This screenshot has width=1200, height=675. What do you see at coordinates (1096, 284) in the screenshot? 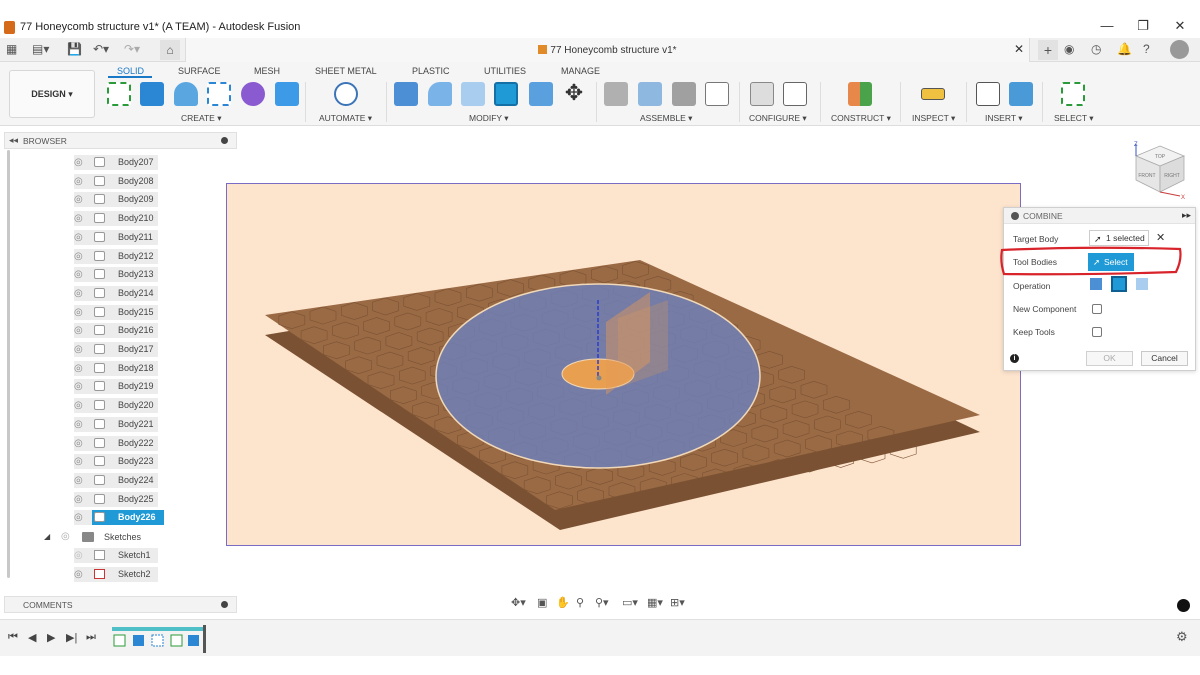
I see `operation-join-icon` at bounding box center [1096, 284].